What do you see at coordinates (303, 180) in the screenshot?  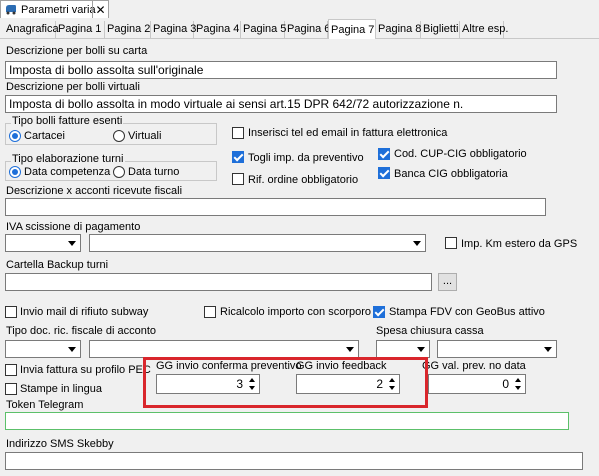 I see `rif-ordine-label: Rif. ordine obbligatorio` at bounding box center [303, 180].